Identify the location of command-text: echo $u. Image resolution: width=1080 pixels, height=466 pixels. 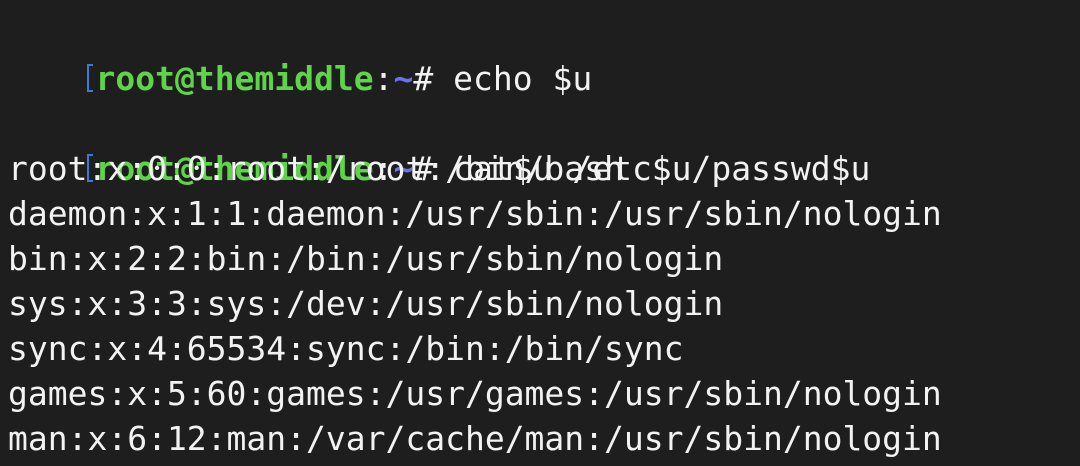
(513, 78).